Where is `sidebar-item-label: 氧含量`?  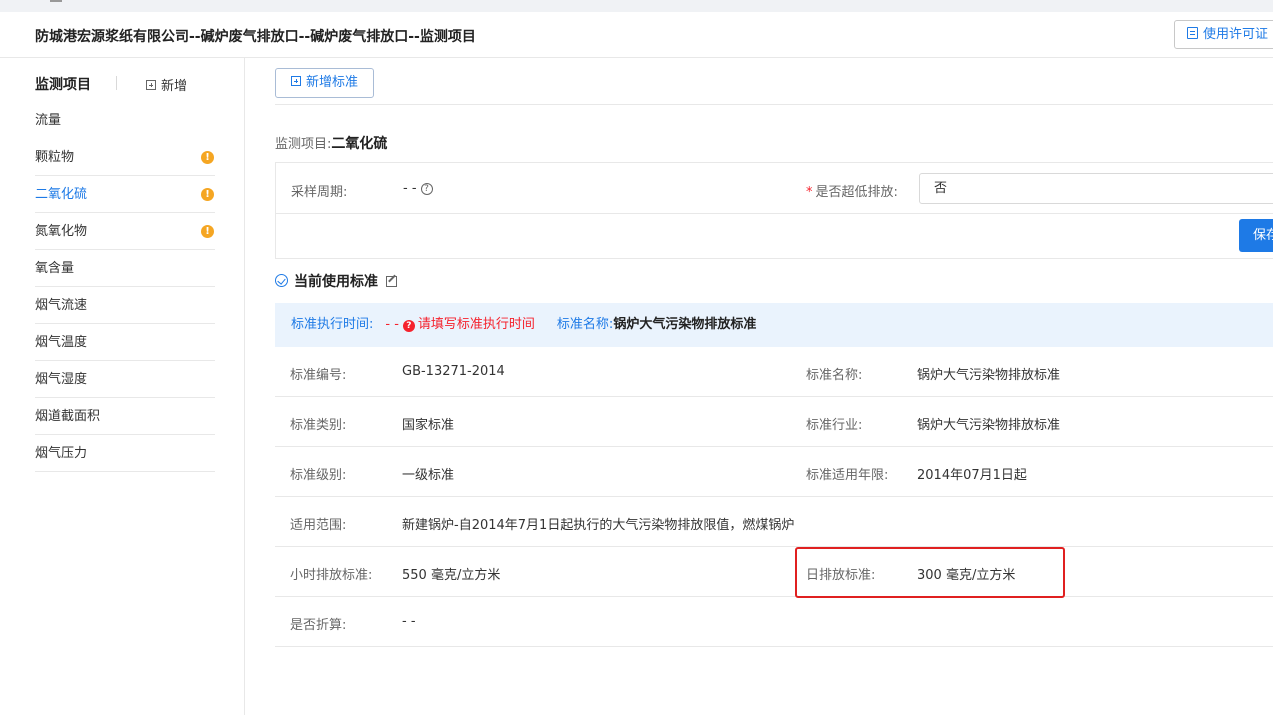 sidebar-item-label: 氧含量 is located at coordinates (55, 268).